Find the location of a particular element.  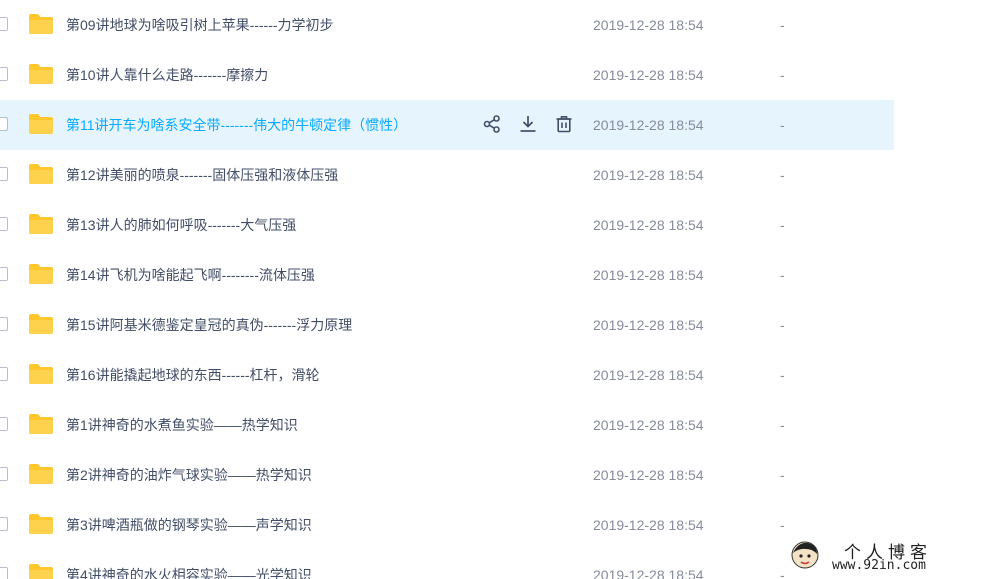

file-row: 第4讲神奇的水火相容实验——光学知识2019-12-28 18:54- is located at coordinates (447, 564).